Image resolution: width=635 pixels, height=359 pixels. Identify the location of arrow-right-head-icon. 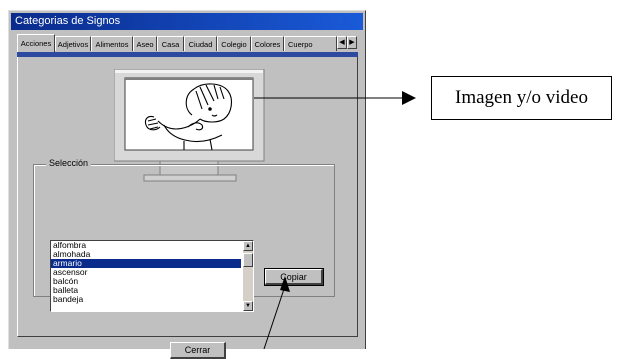
(409, 98).